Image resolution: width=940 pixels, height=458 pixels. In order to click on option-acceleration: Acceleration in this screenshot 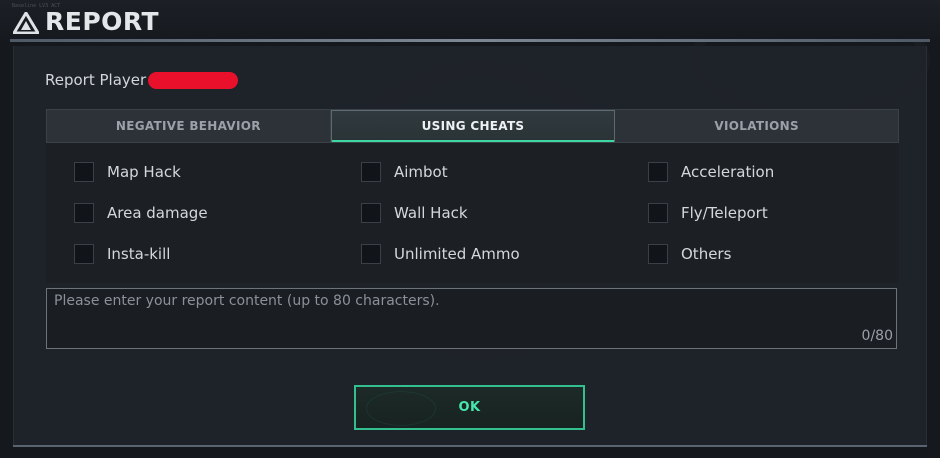, I will do `click(711, 172)`.